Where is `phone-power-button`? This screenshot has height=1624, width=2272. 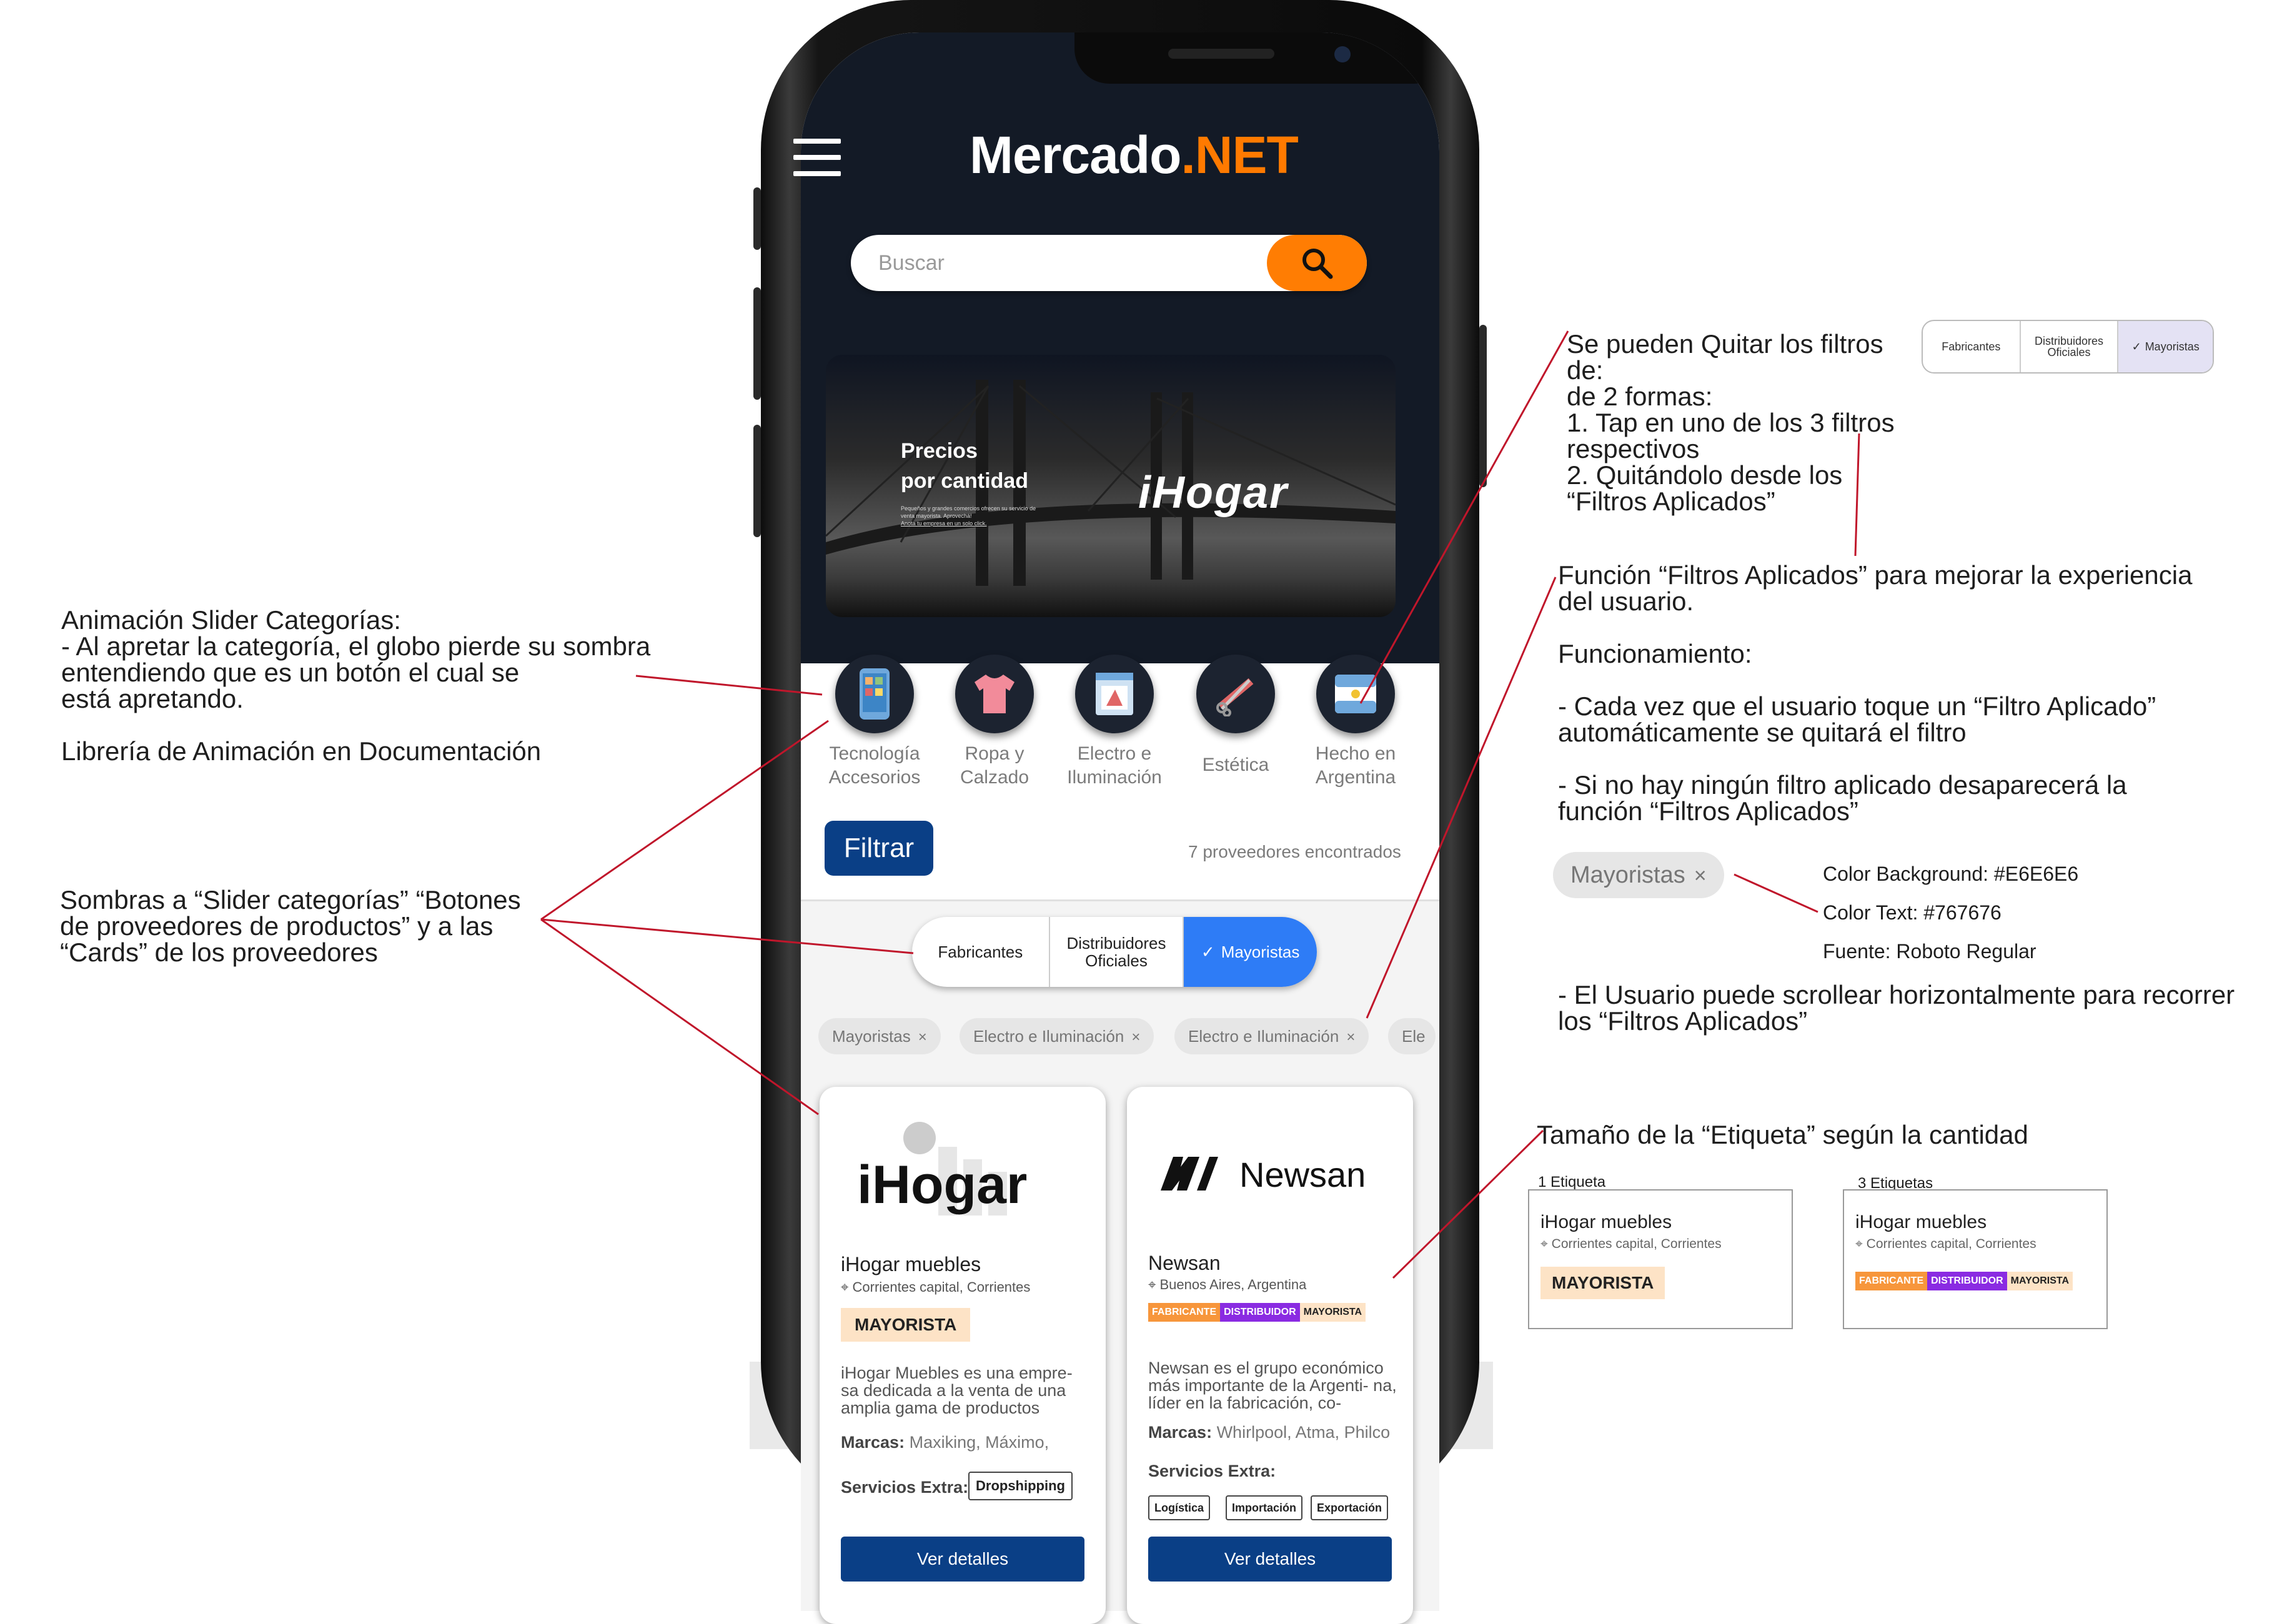 phone-power-button is located at coordinates (1483, 406).